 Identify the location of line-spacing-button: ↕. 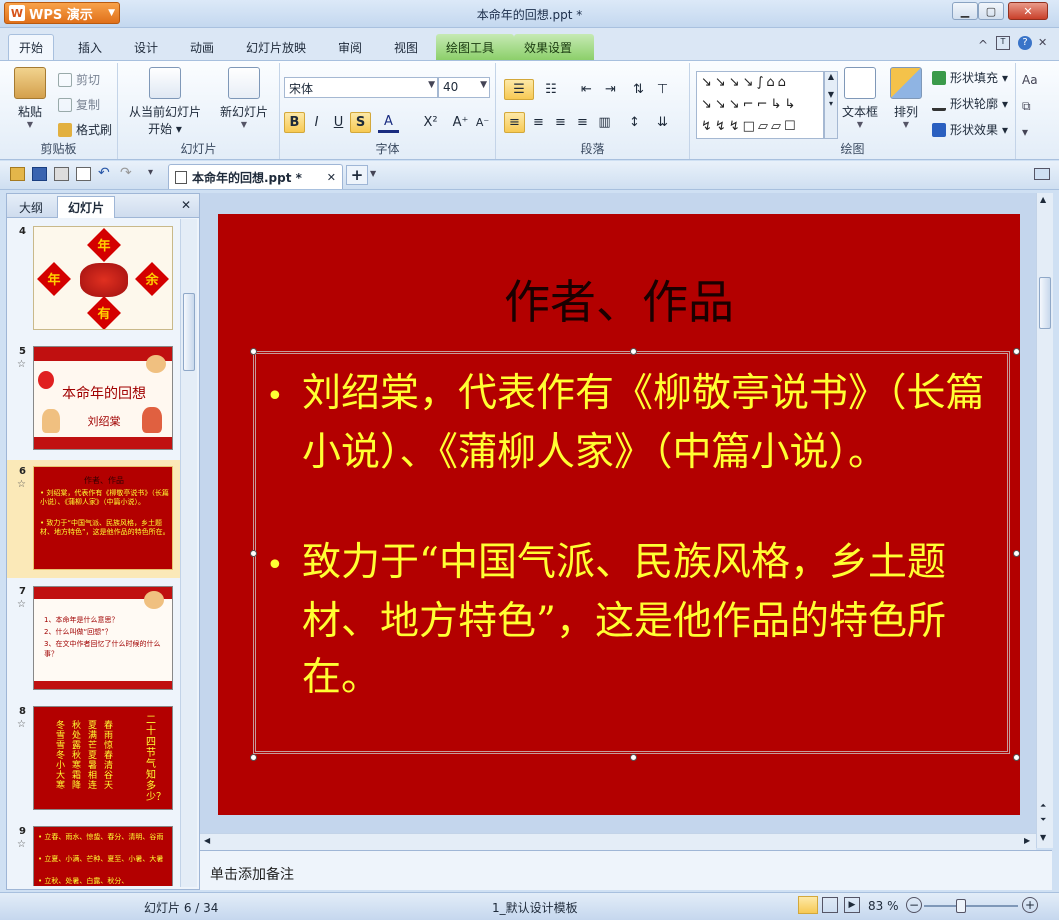
(634, 122).